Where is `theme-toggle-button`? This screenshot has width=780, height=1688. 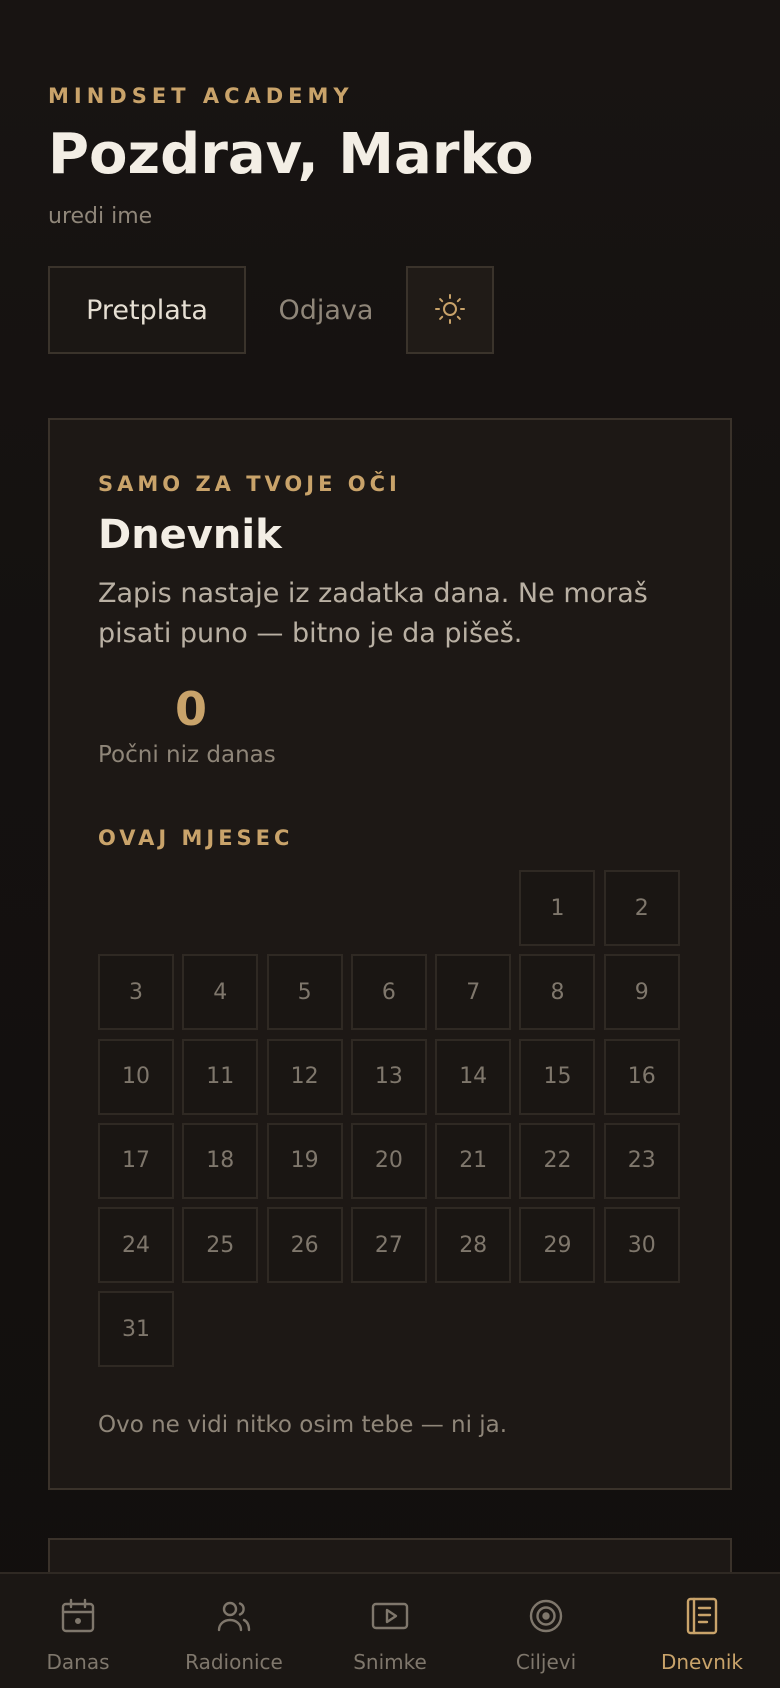 theme-toggle-button is located at coordinates (450, 310).